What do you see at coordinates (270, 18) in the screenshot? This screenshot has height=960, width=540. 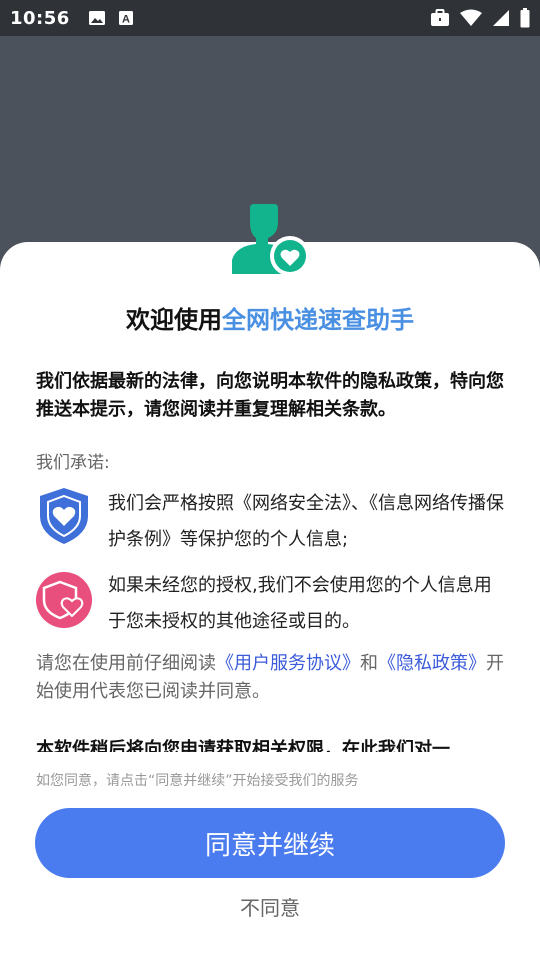 I see `status-bar: 10:56 A` at bounding box center [270, 18].